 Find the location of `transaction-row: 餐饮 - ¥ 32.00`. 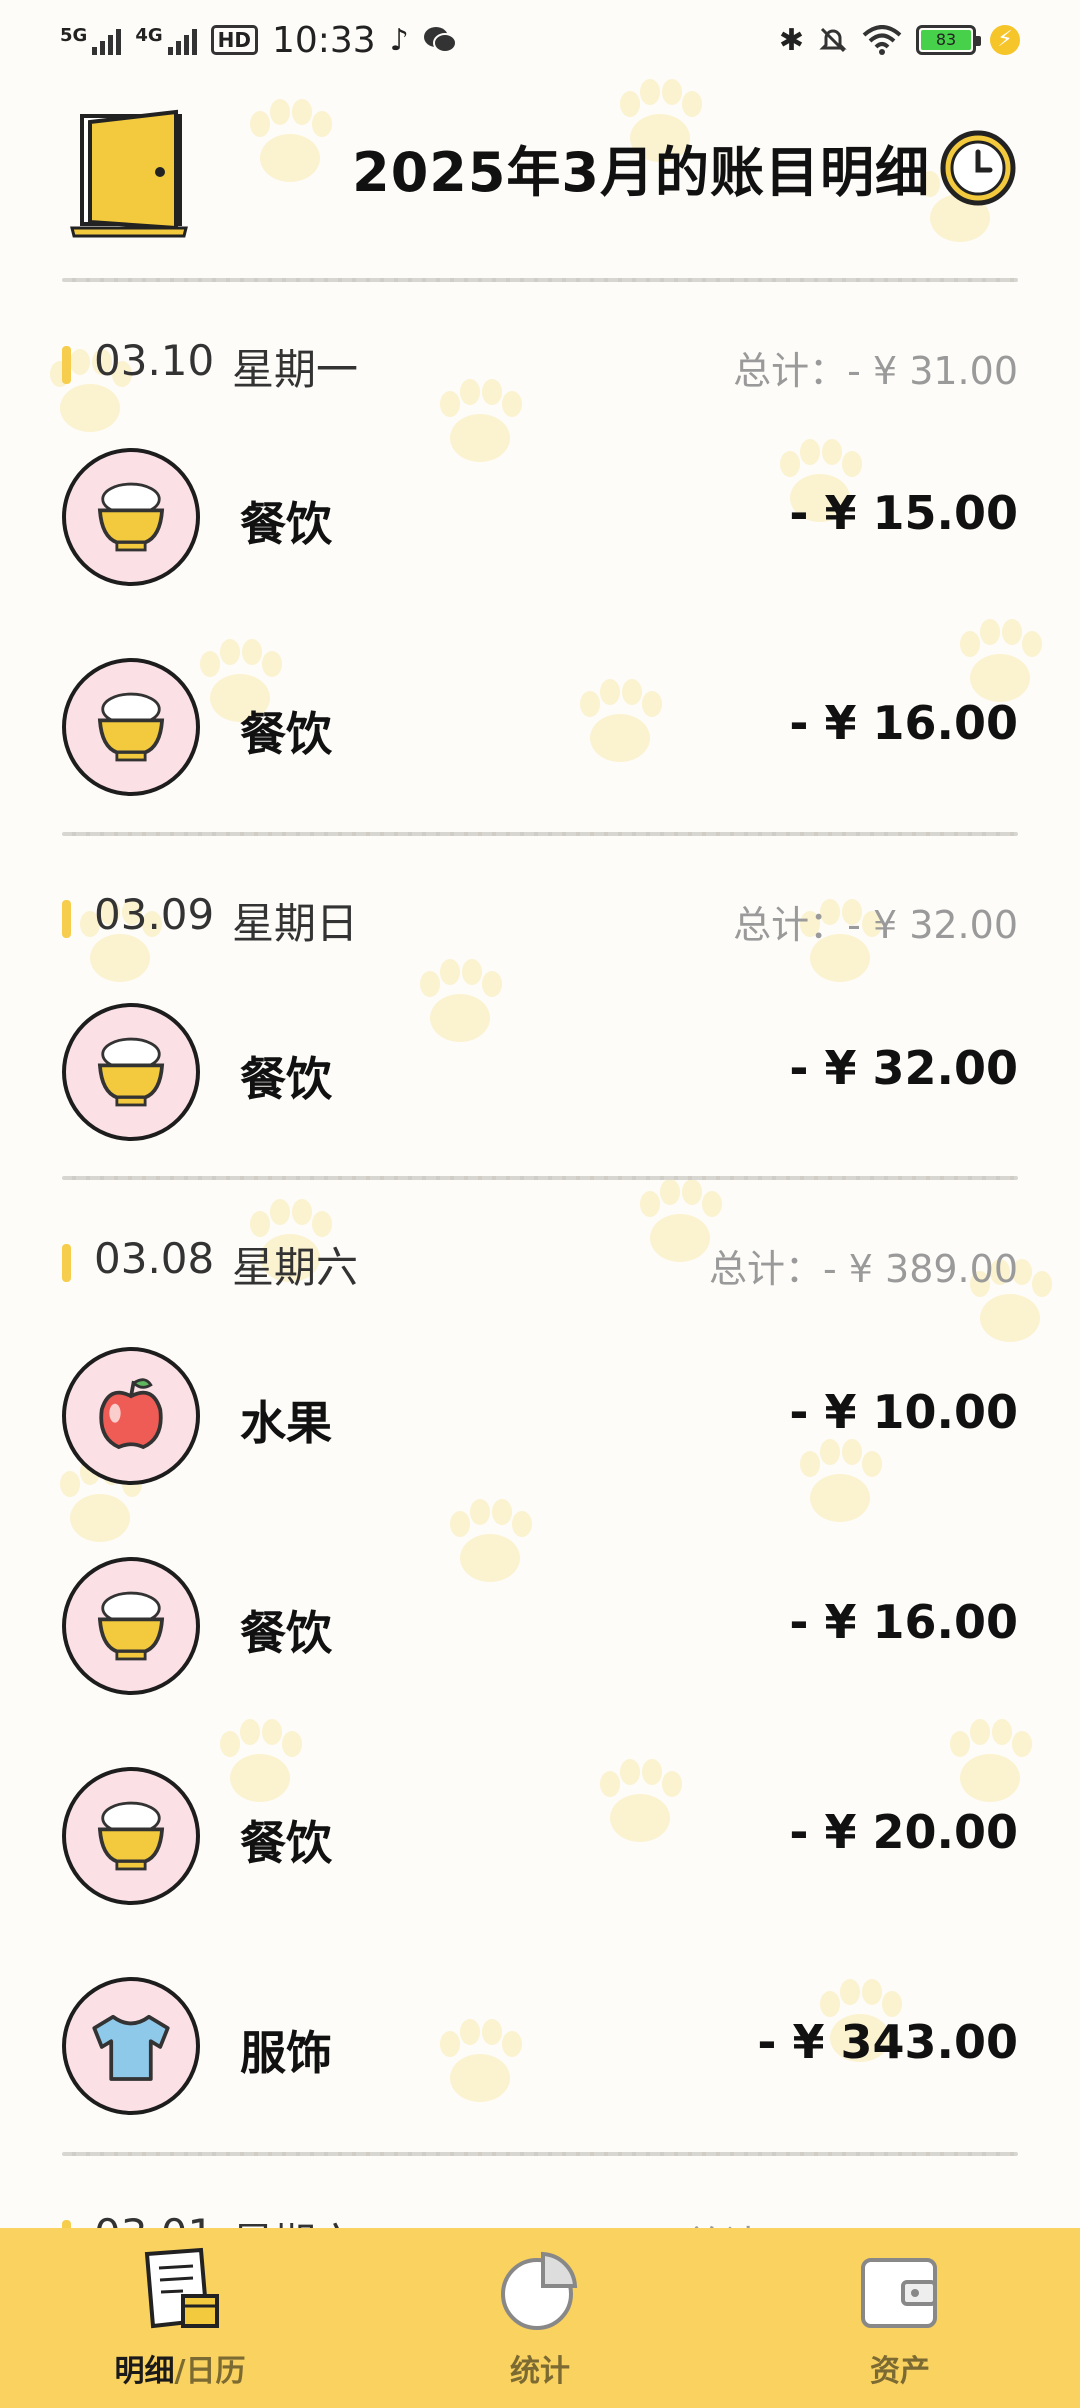

transaction-row: 餐饮 - ¥ 32.00 is located at coordinates (540, 1073).